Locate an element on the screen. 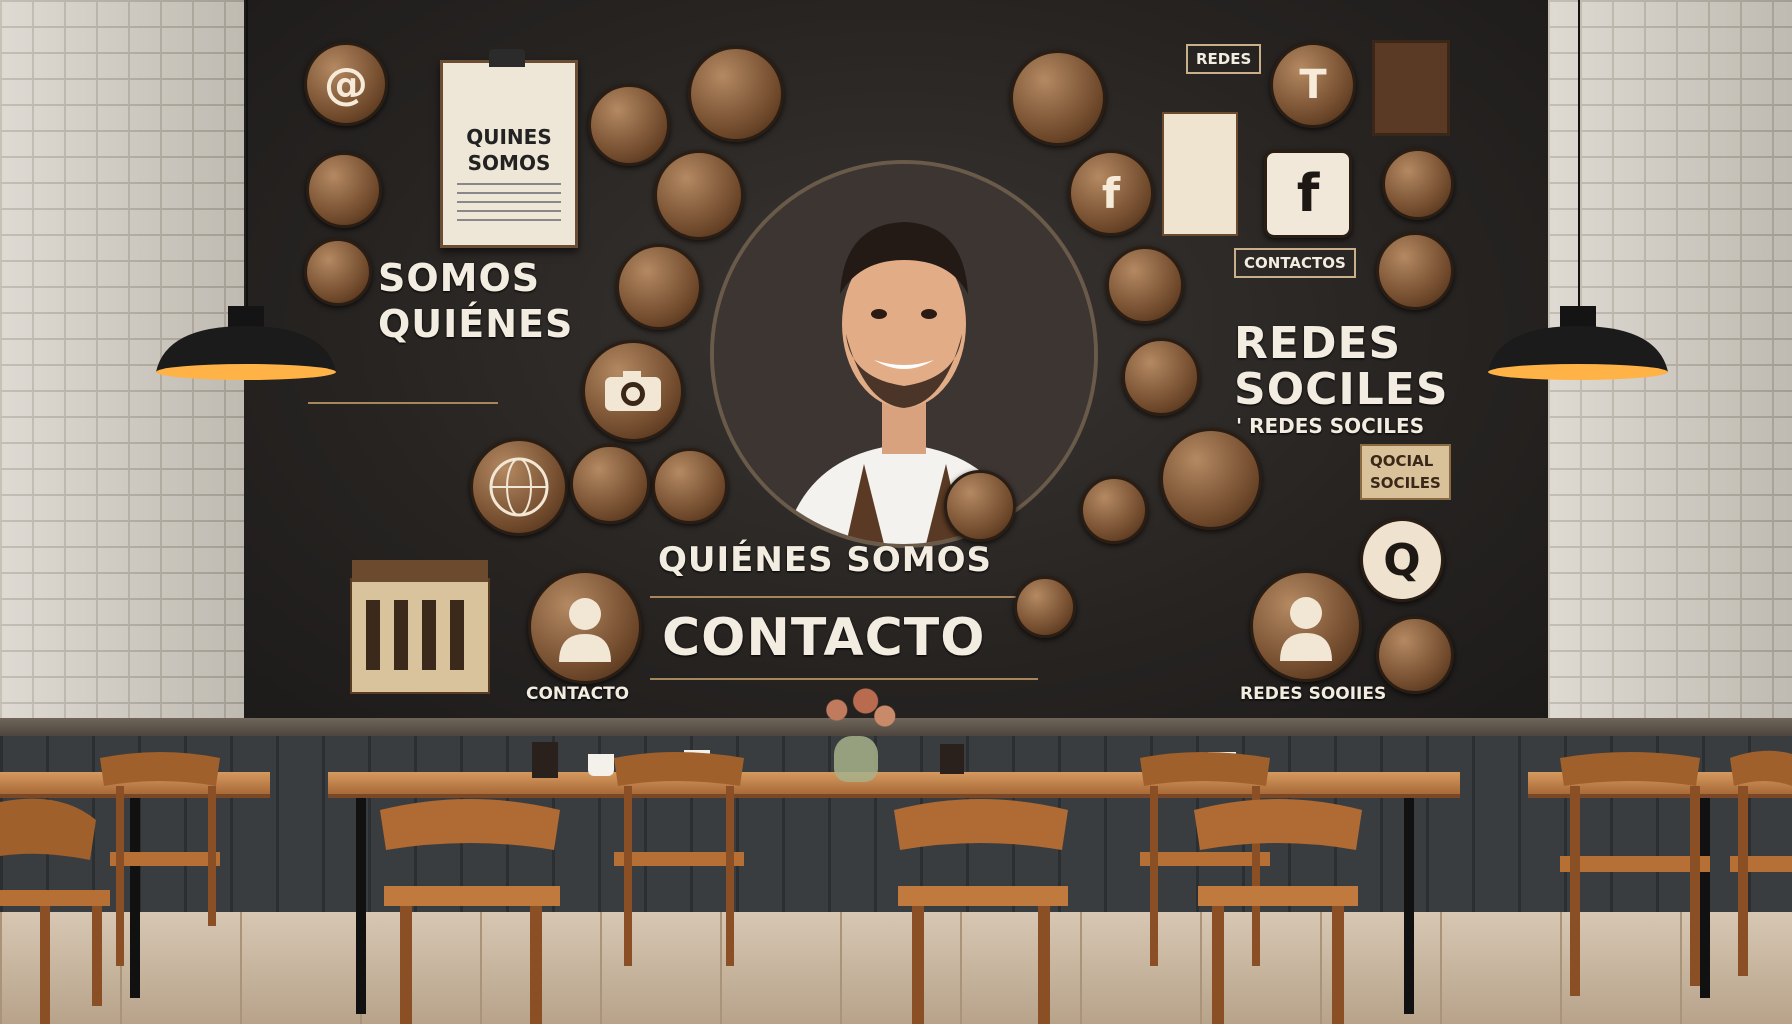 Image resolution: width=1792 pixels, height=1024 pixels. globe-icon is located at coordinates (519, 487).